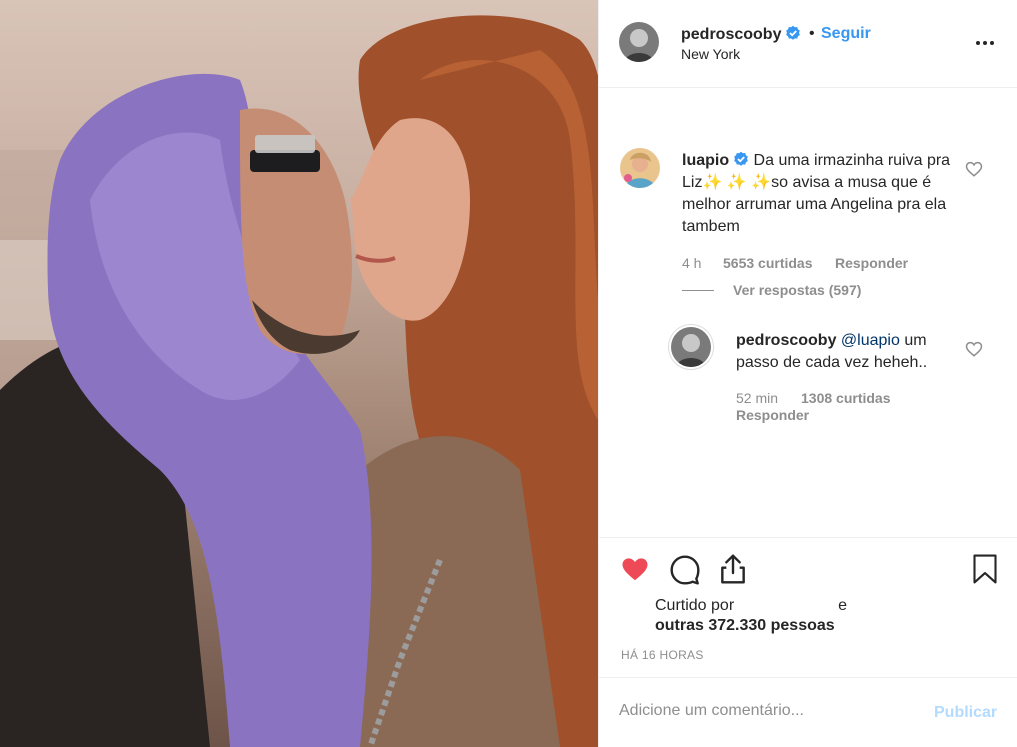  What do you see at coordinates (846, 34) in the screenshot?
I see `follow-button: Seguir` at bounding box center [846, 34].